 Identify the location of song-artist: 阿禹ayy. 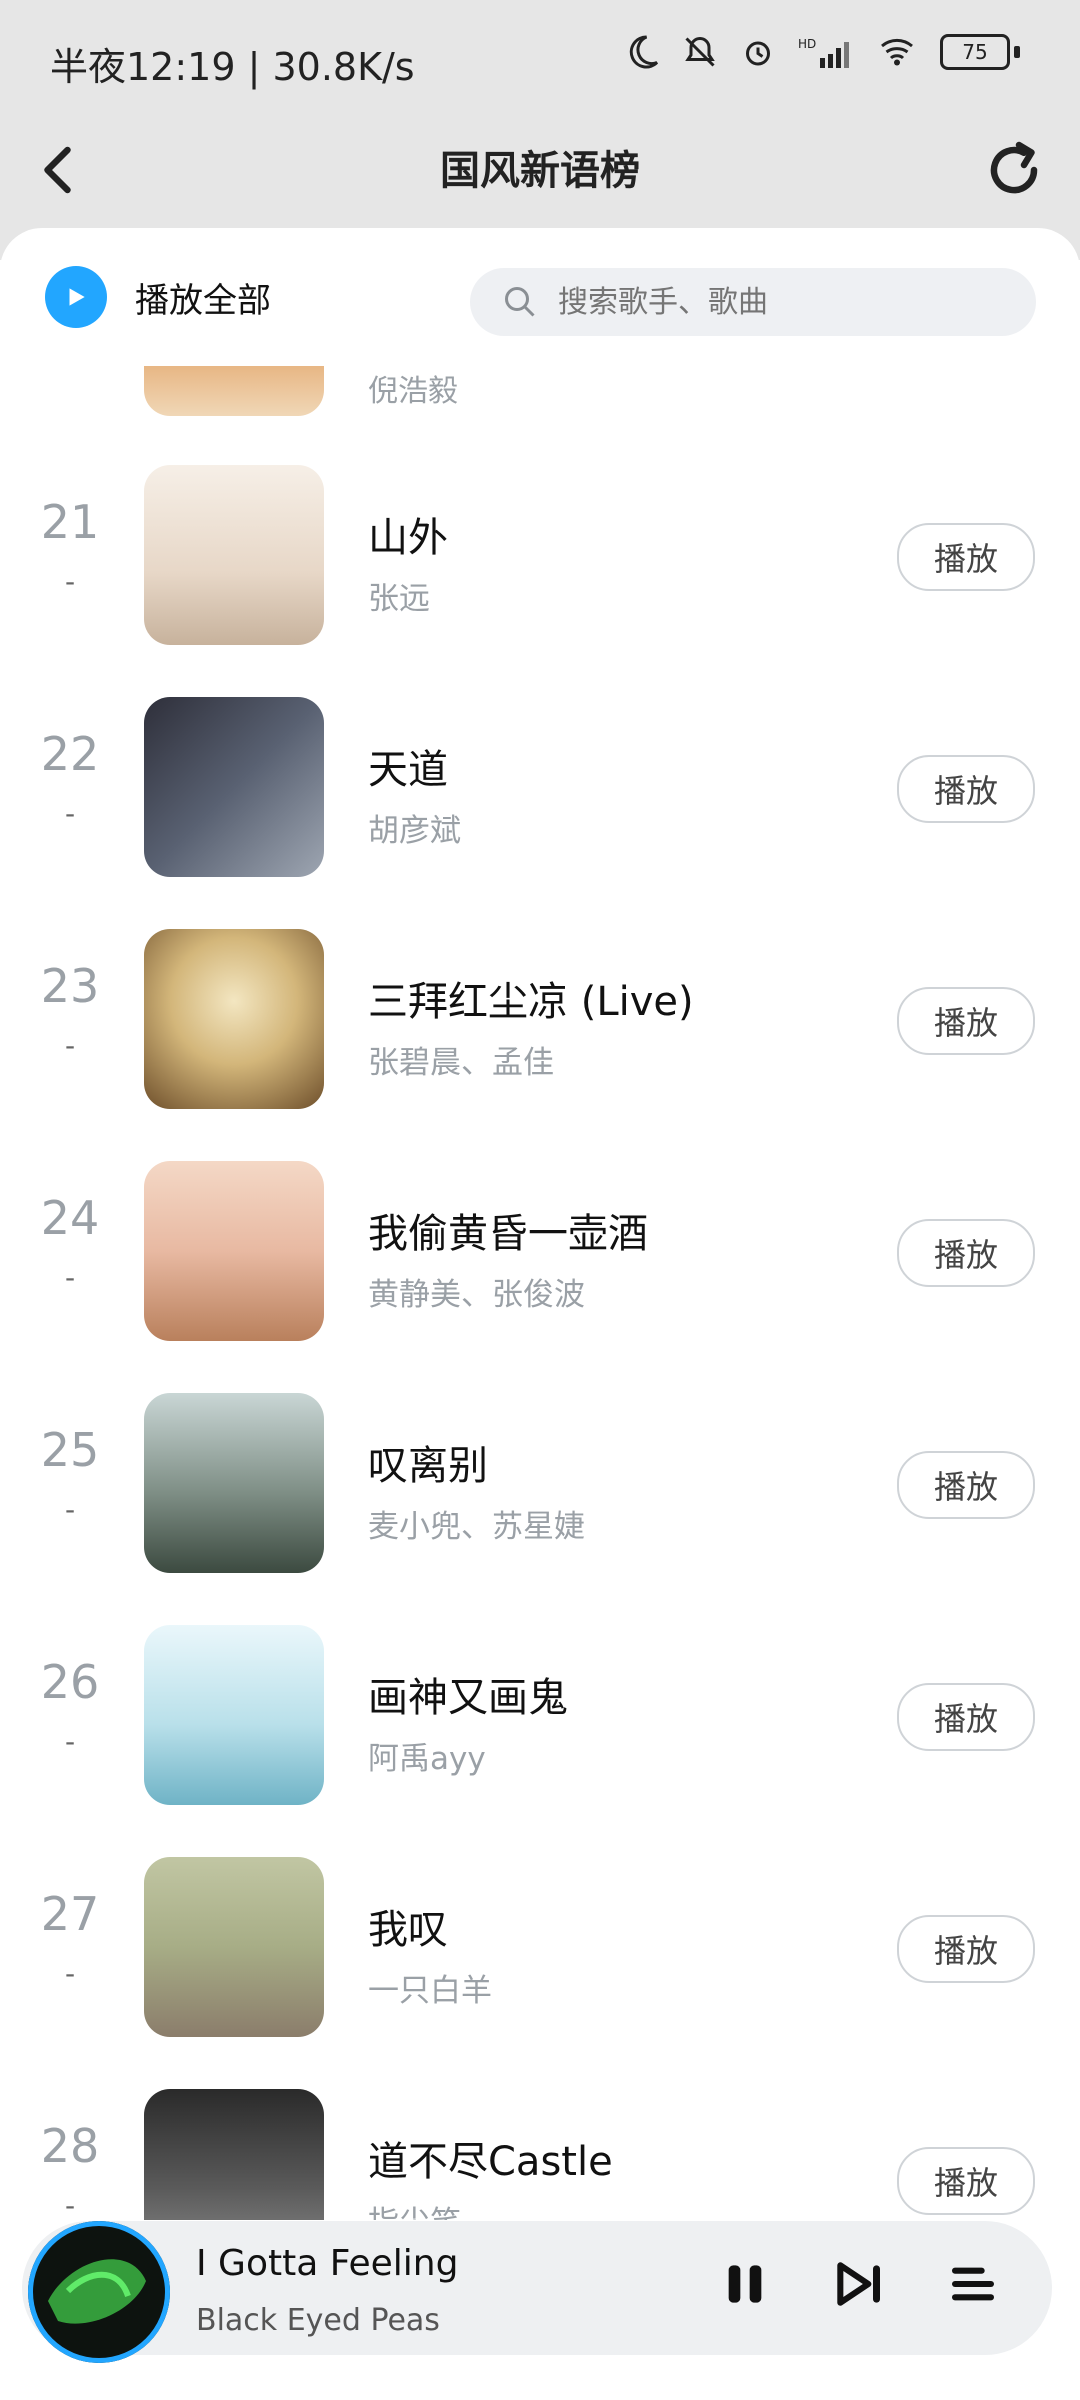
(427, 1759).